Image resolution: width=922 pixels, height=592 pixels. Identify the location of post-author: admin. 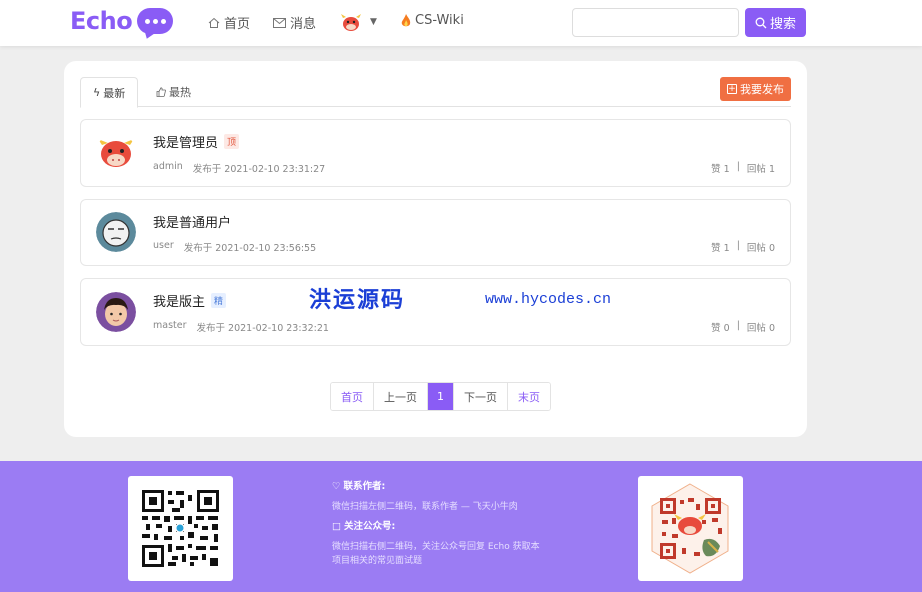
(168, 166).